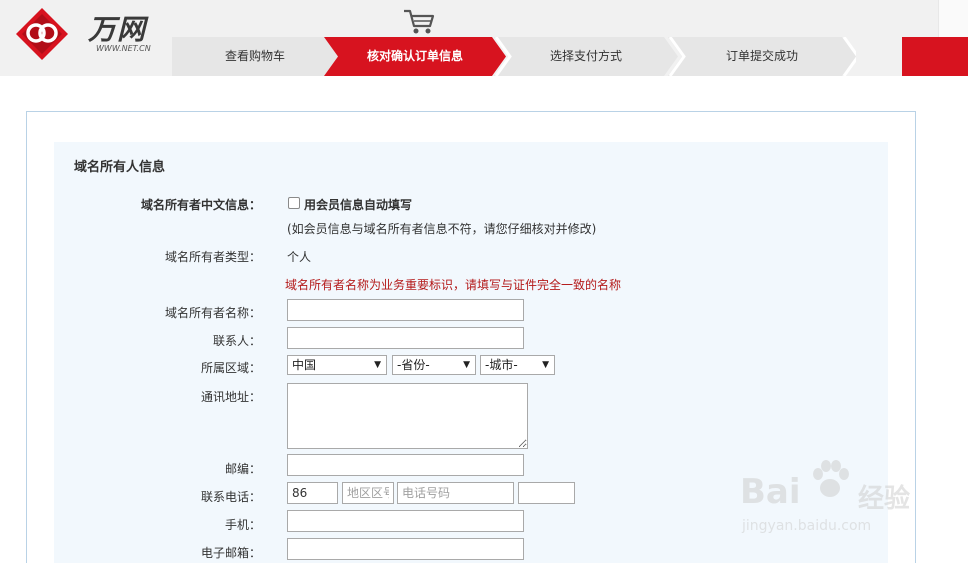 The height and width of the screenshot is (563, 968). What do you see at coordinates (299, 257) in the screenshot?
I see `owner-type-value: 个人` at bounding box center [299, 257].